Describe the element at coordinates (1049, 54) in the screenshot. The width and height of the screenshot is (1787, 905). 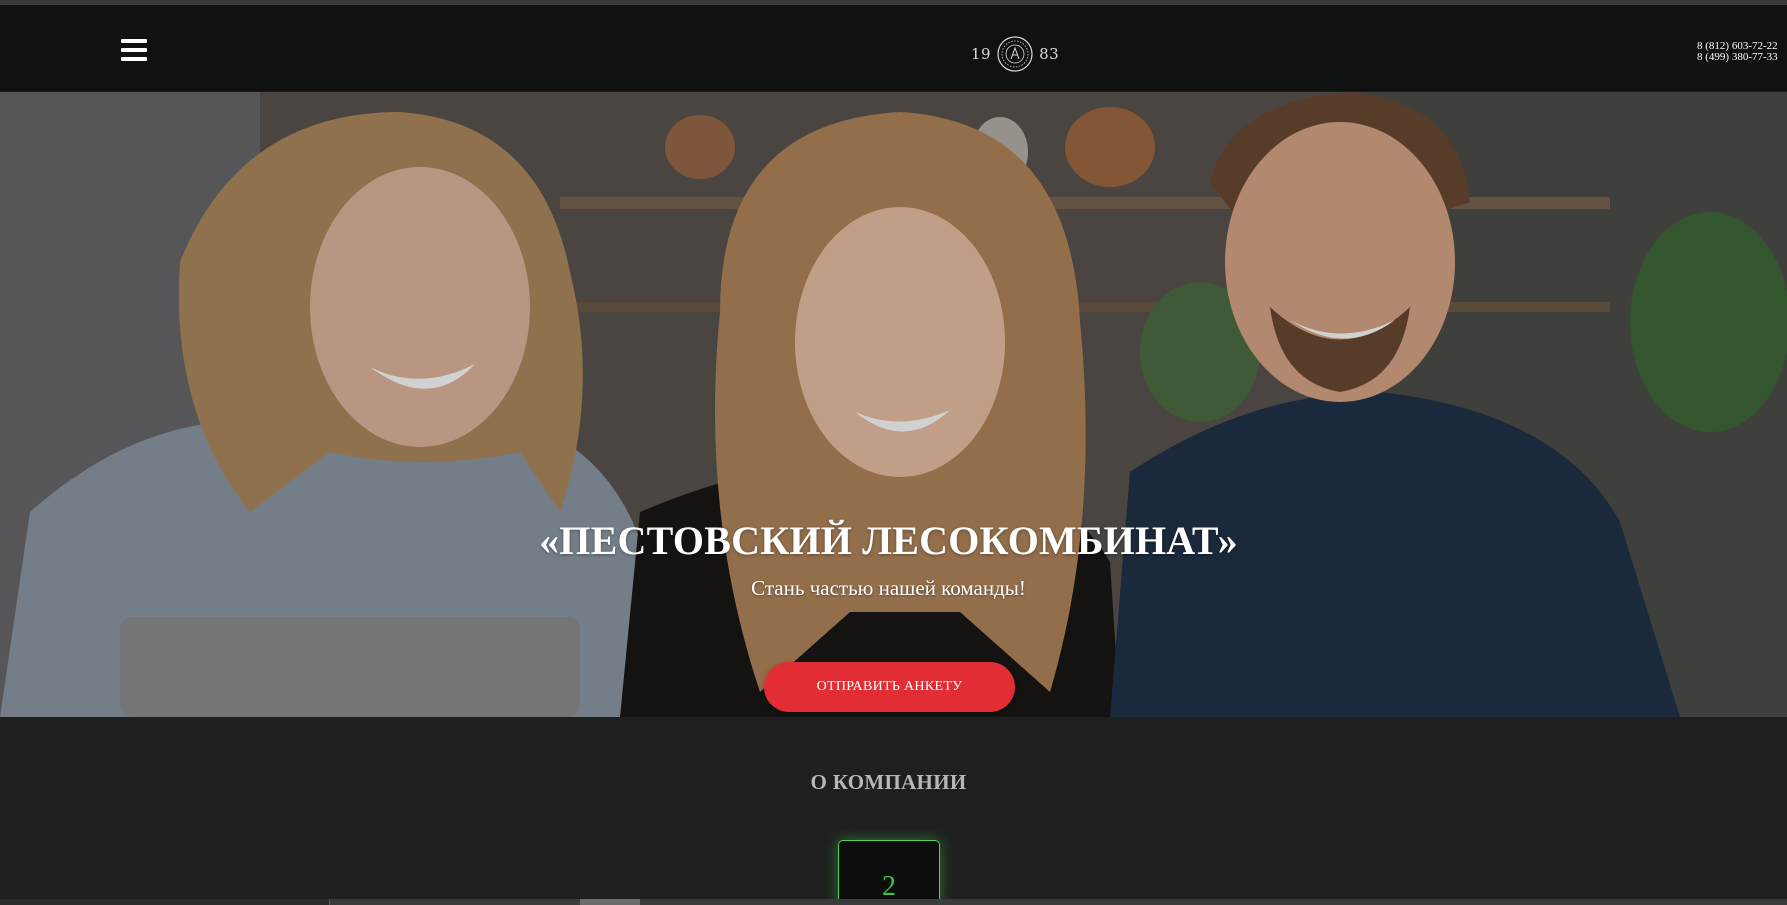
I see `logo-year-right: 83` at that location.